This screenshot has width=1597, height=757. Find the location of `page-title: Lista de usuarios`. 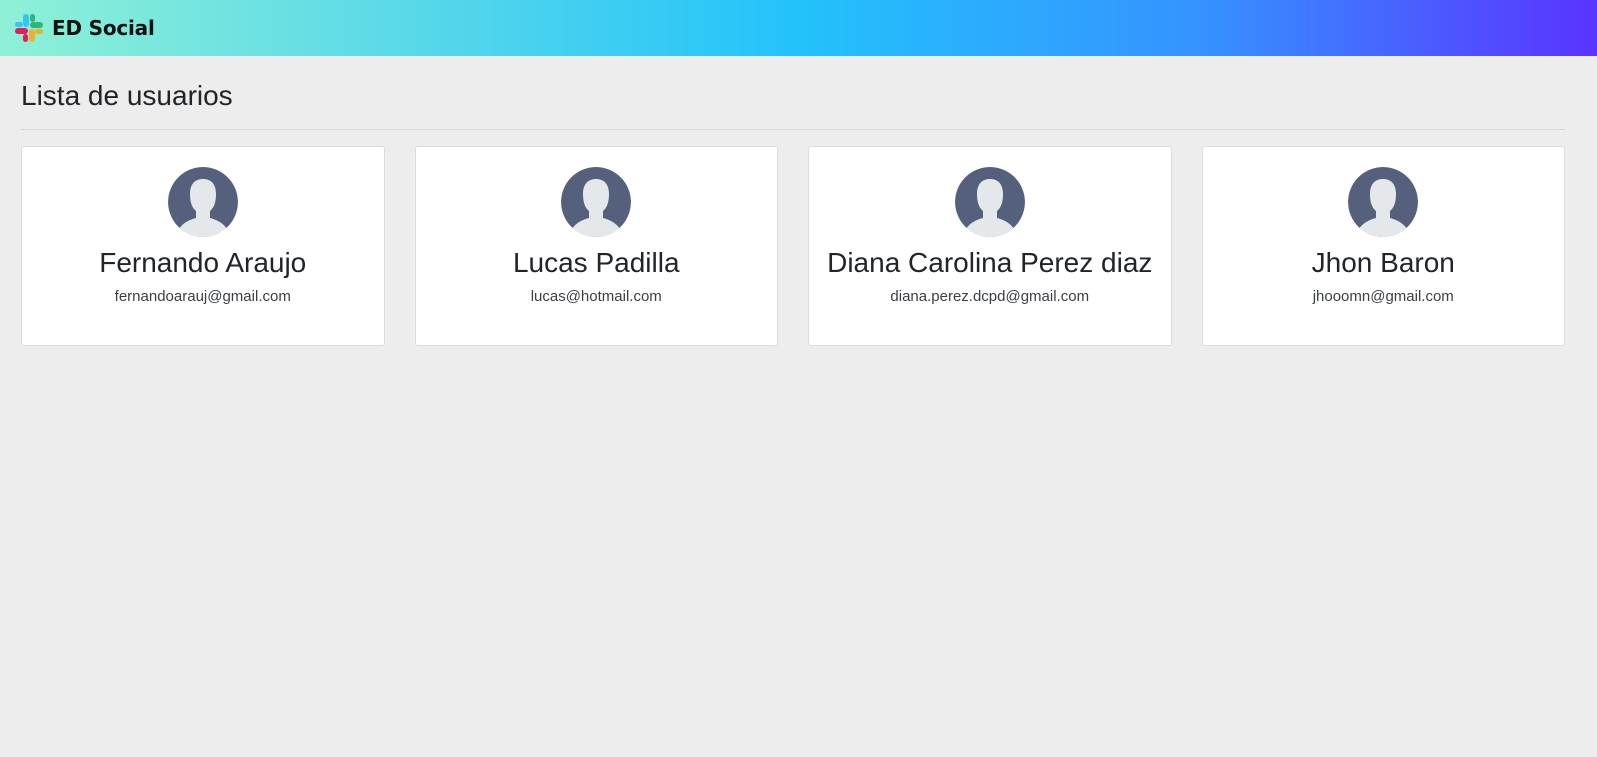

page-title: Lista de usuarios is located at coordinates (127, 95).